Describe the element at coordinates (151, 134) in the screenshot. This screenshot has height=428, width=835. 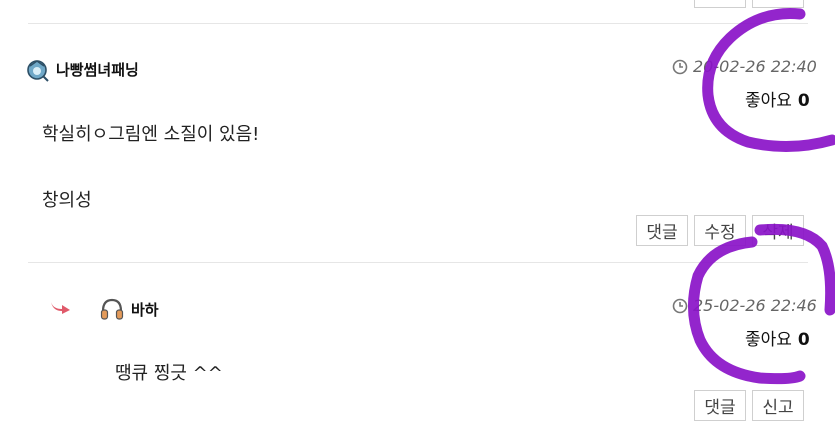
I see `comment-text: 학실히ㅇ그림엔 소질이 있음!` at that location.